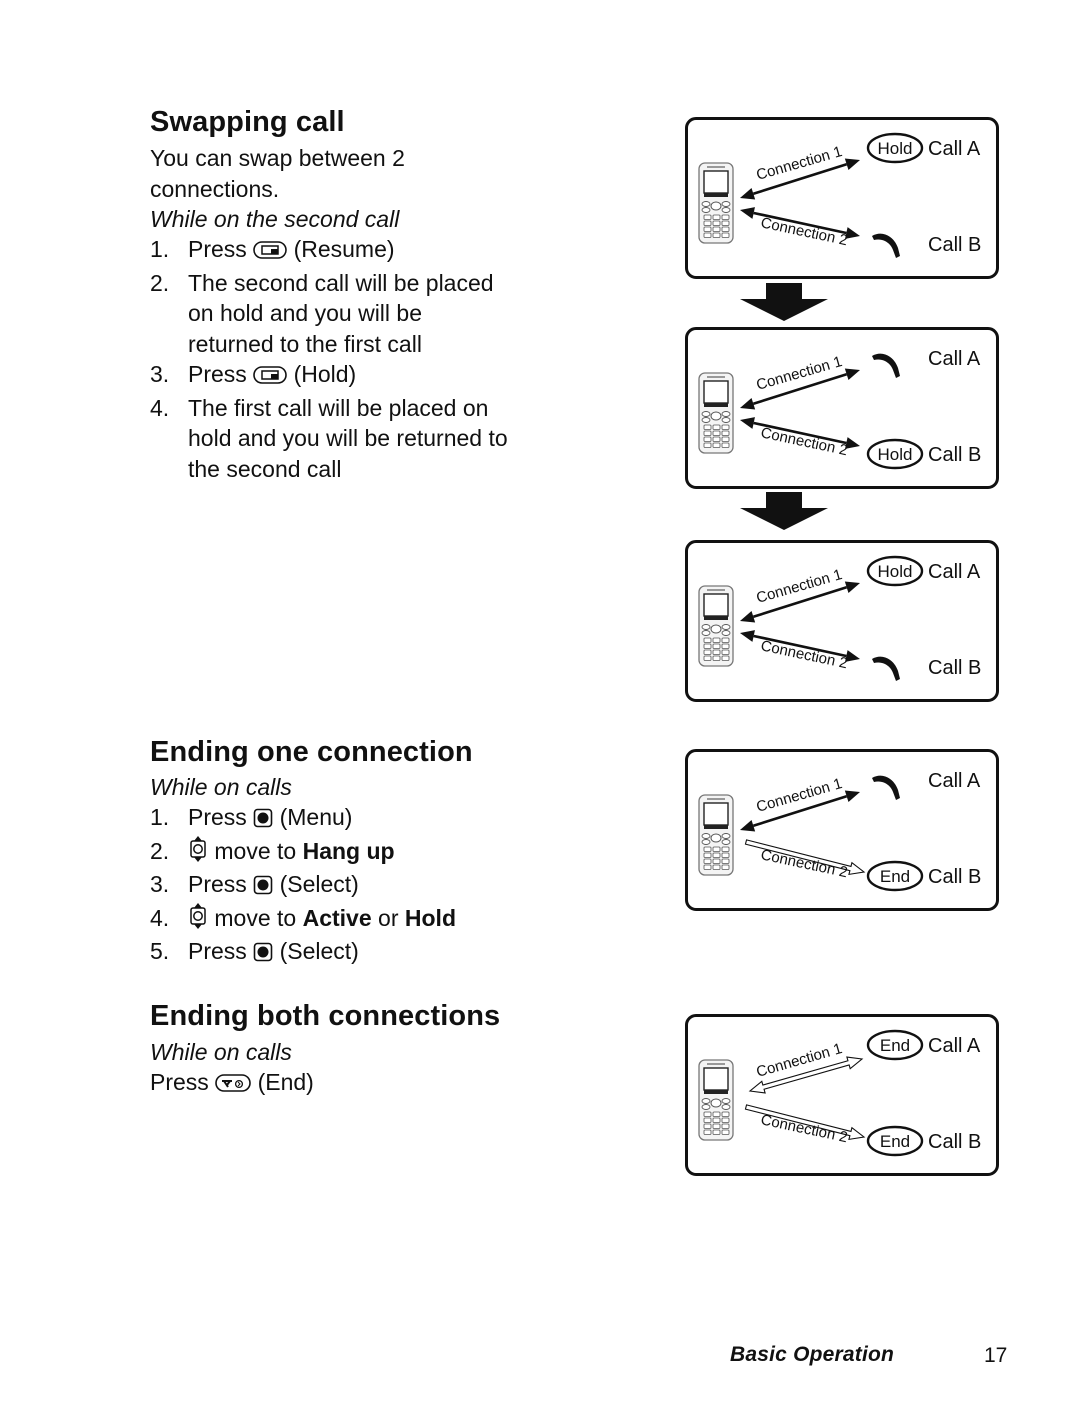 The width and height of the screenshot is (1080, 1408). Describe the element at coordinates (233, 1085) in the screenshot. I see `end-key-icon` at that location.